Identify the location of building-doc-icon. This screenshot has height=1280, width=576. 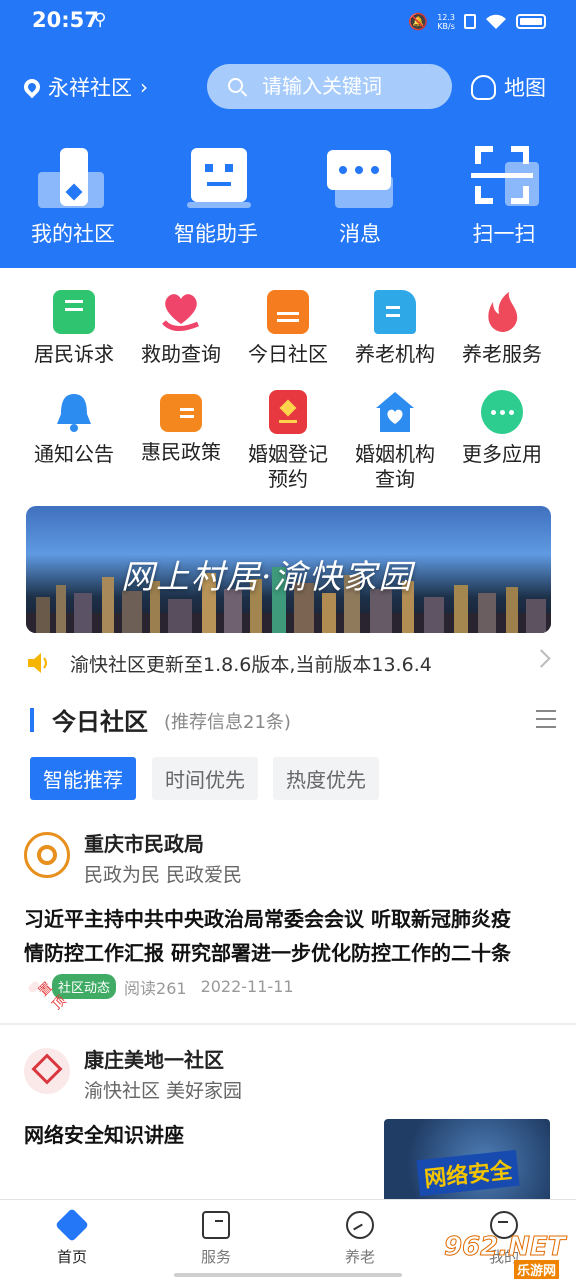
(395, 312).